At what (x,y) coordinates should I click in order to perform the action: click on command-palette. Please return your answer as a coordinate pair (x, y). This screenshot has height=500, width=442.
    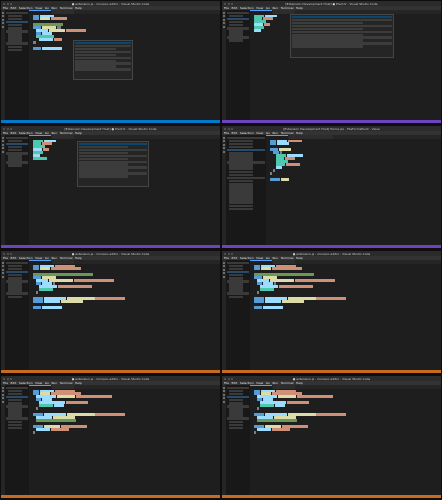
    Looking at the image, I should click on (342, 36).